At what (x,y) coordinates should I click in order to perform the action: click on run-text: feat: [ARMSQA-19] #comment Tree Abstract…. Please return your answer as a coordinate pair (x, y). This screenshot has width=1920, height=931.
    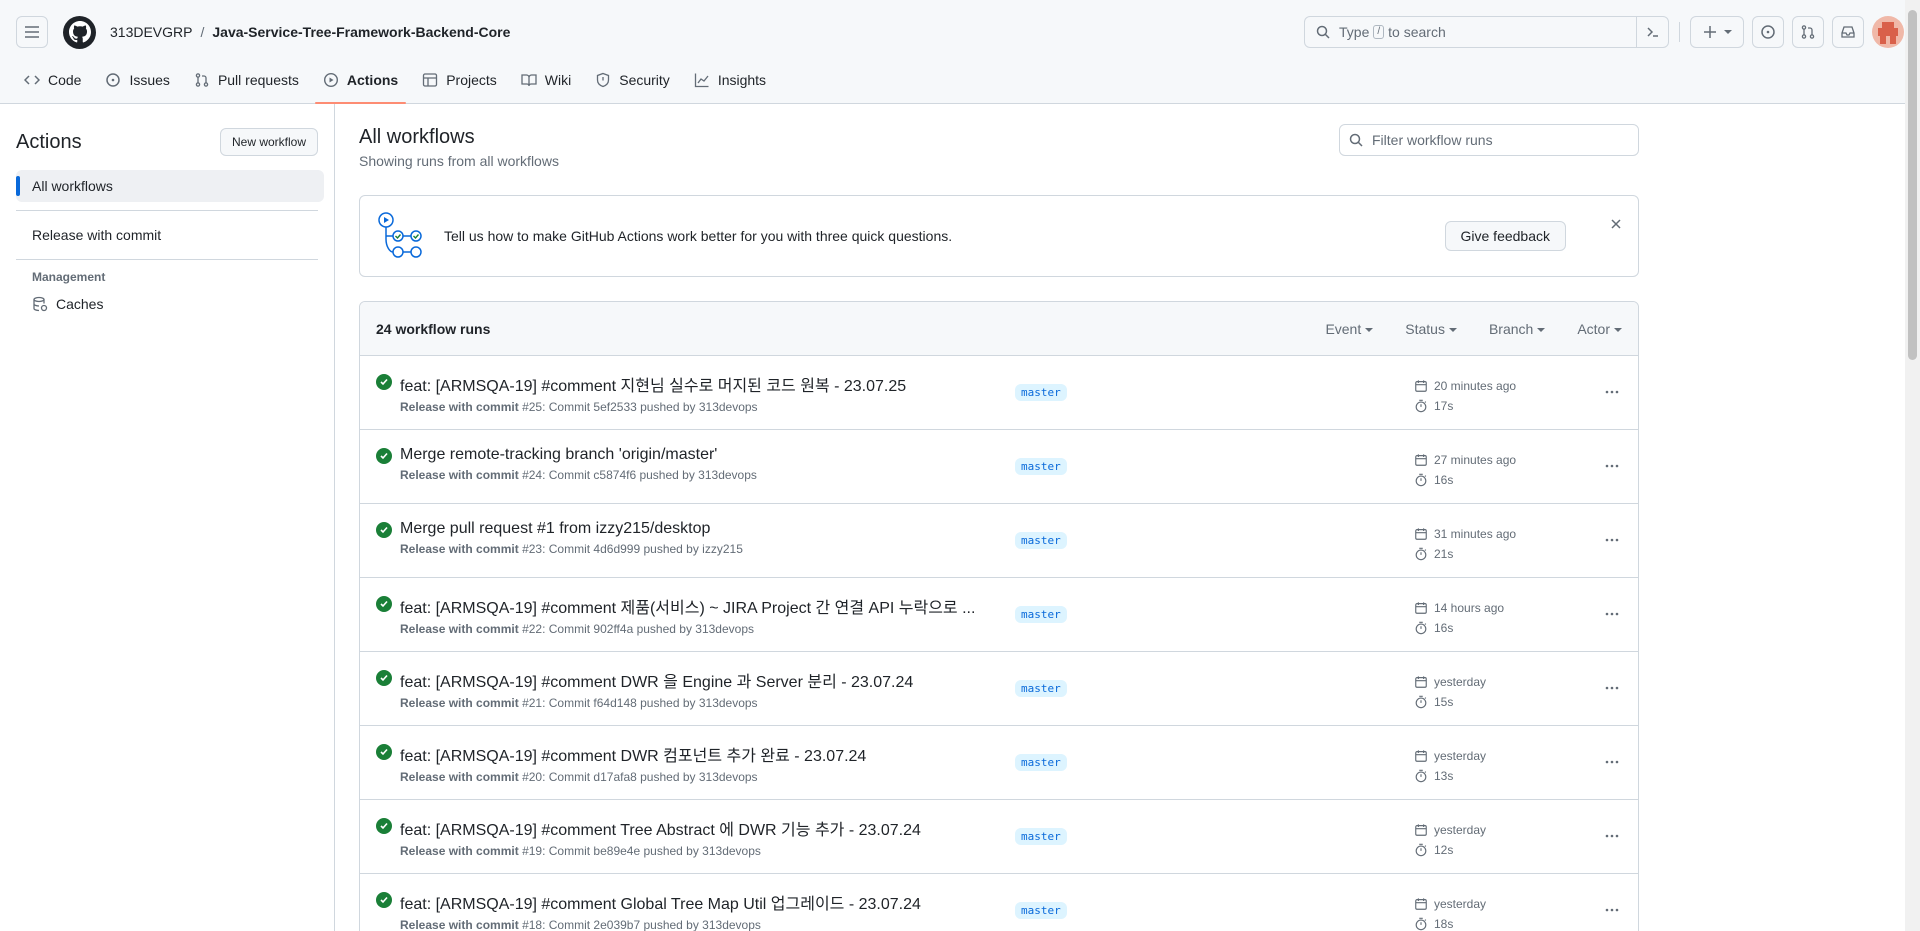
    Looking at the image, I should click on (699, 837).